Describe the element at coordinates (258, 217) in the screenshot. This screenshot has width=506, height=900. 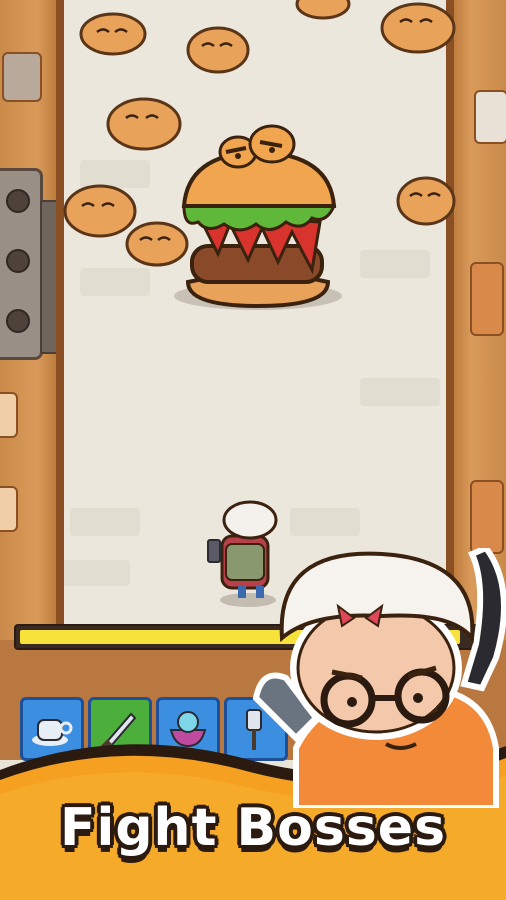
I see `burger-boss` at that location.